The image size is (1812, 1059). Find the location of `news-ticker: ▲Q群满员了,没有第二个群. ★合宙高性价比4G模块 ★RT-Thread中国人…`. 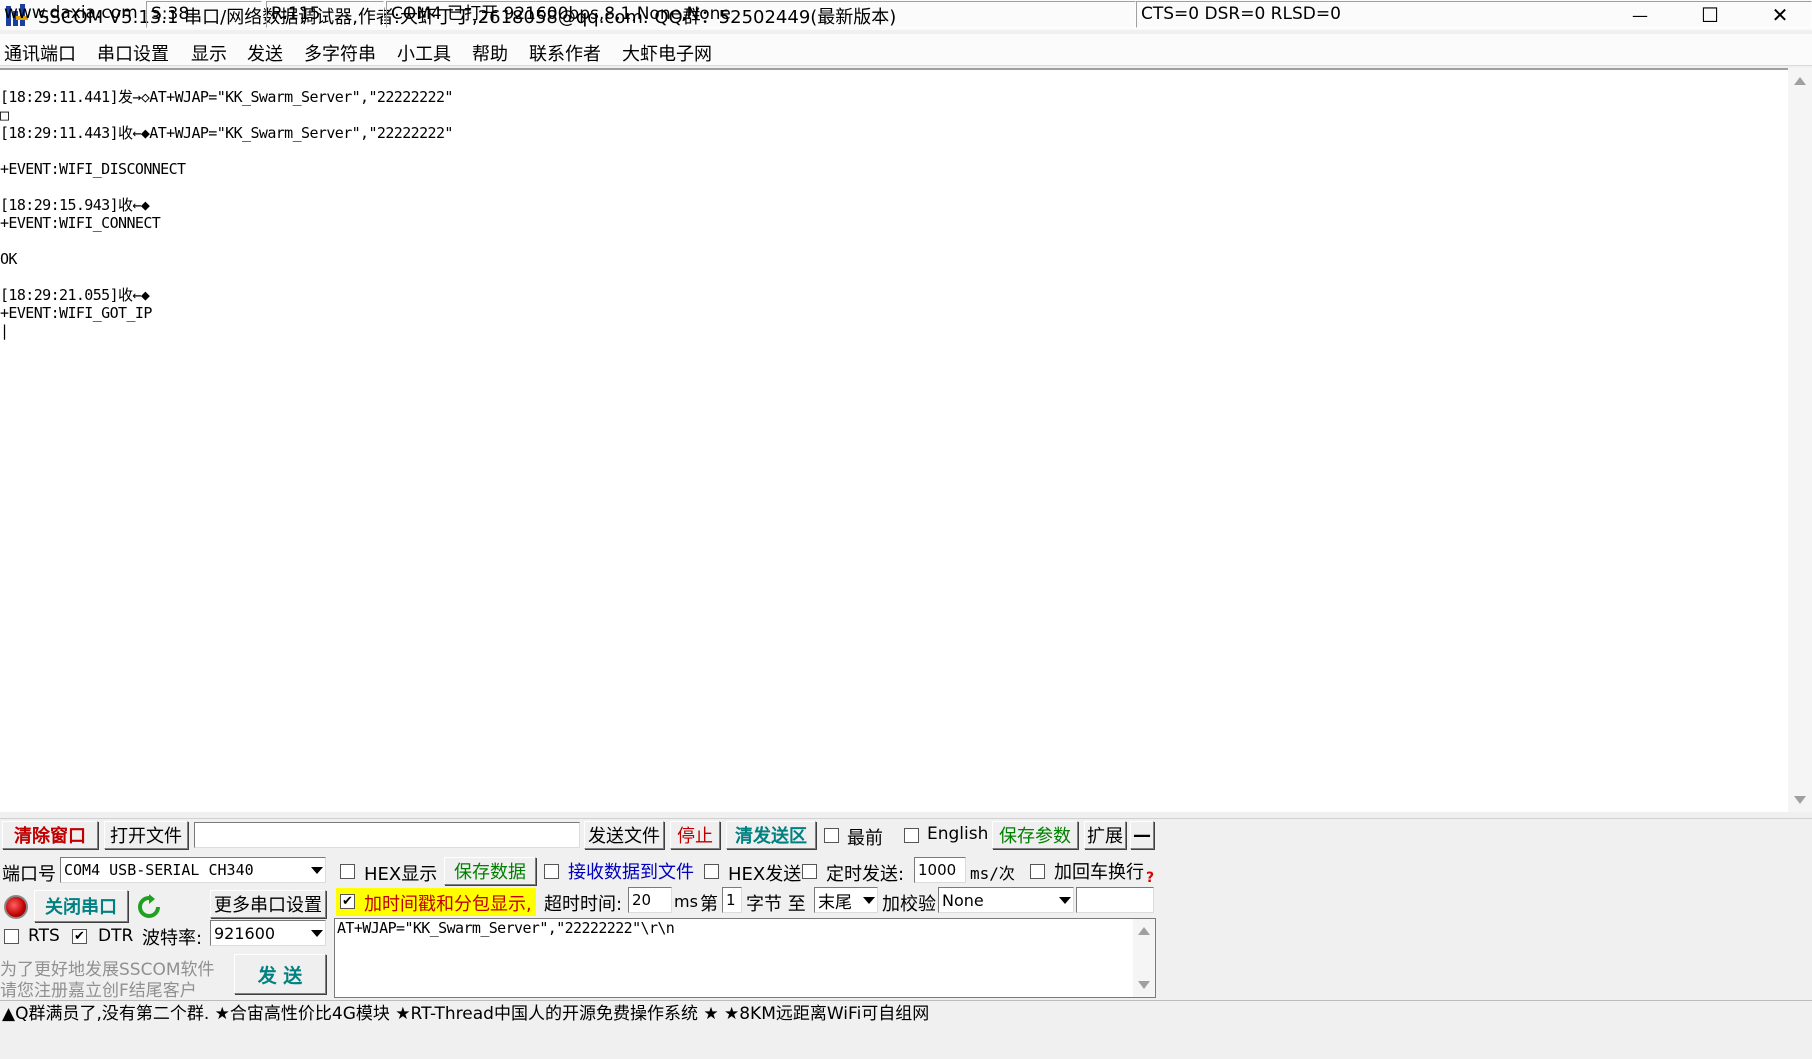

news-ticker: ▲Q群满员了,没有第二个群. ★合宙高性价比4G模块 ★RT-Thread中国人… is located at coordinates (906, 1014).